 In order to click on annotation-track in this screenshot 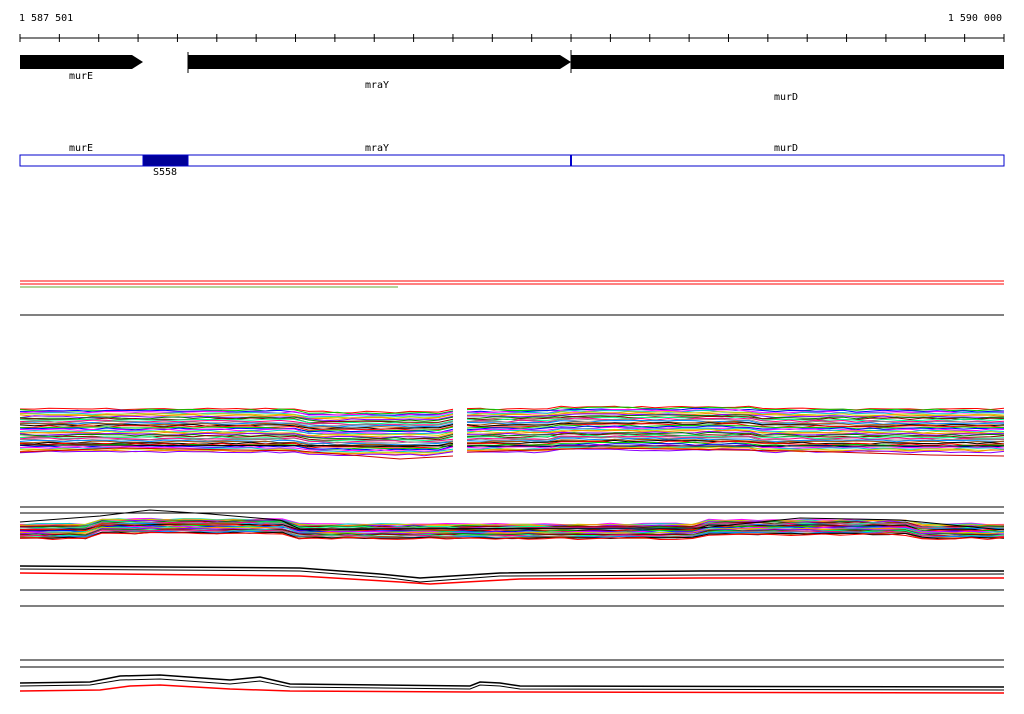, I will do `click(512, 160)`.